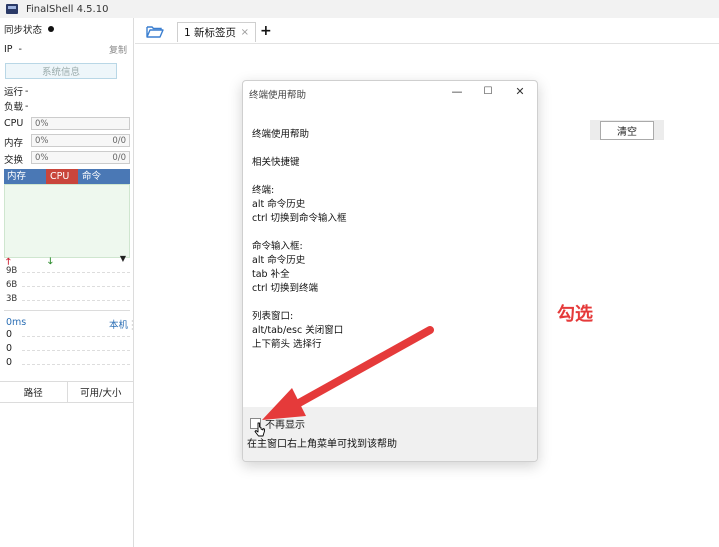  Describe the element at coordinates (132, 326) in the screenshot. I see `sidebar-splitter-handle: · · ·` at that location.